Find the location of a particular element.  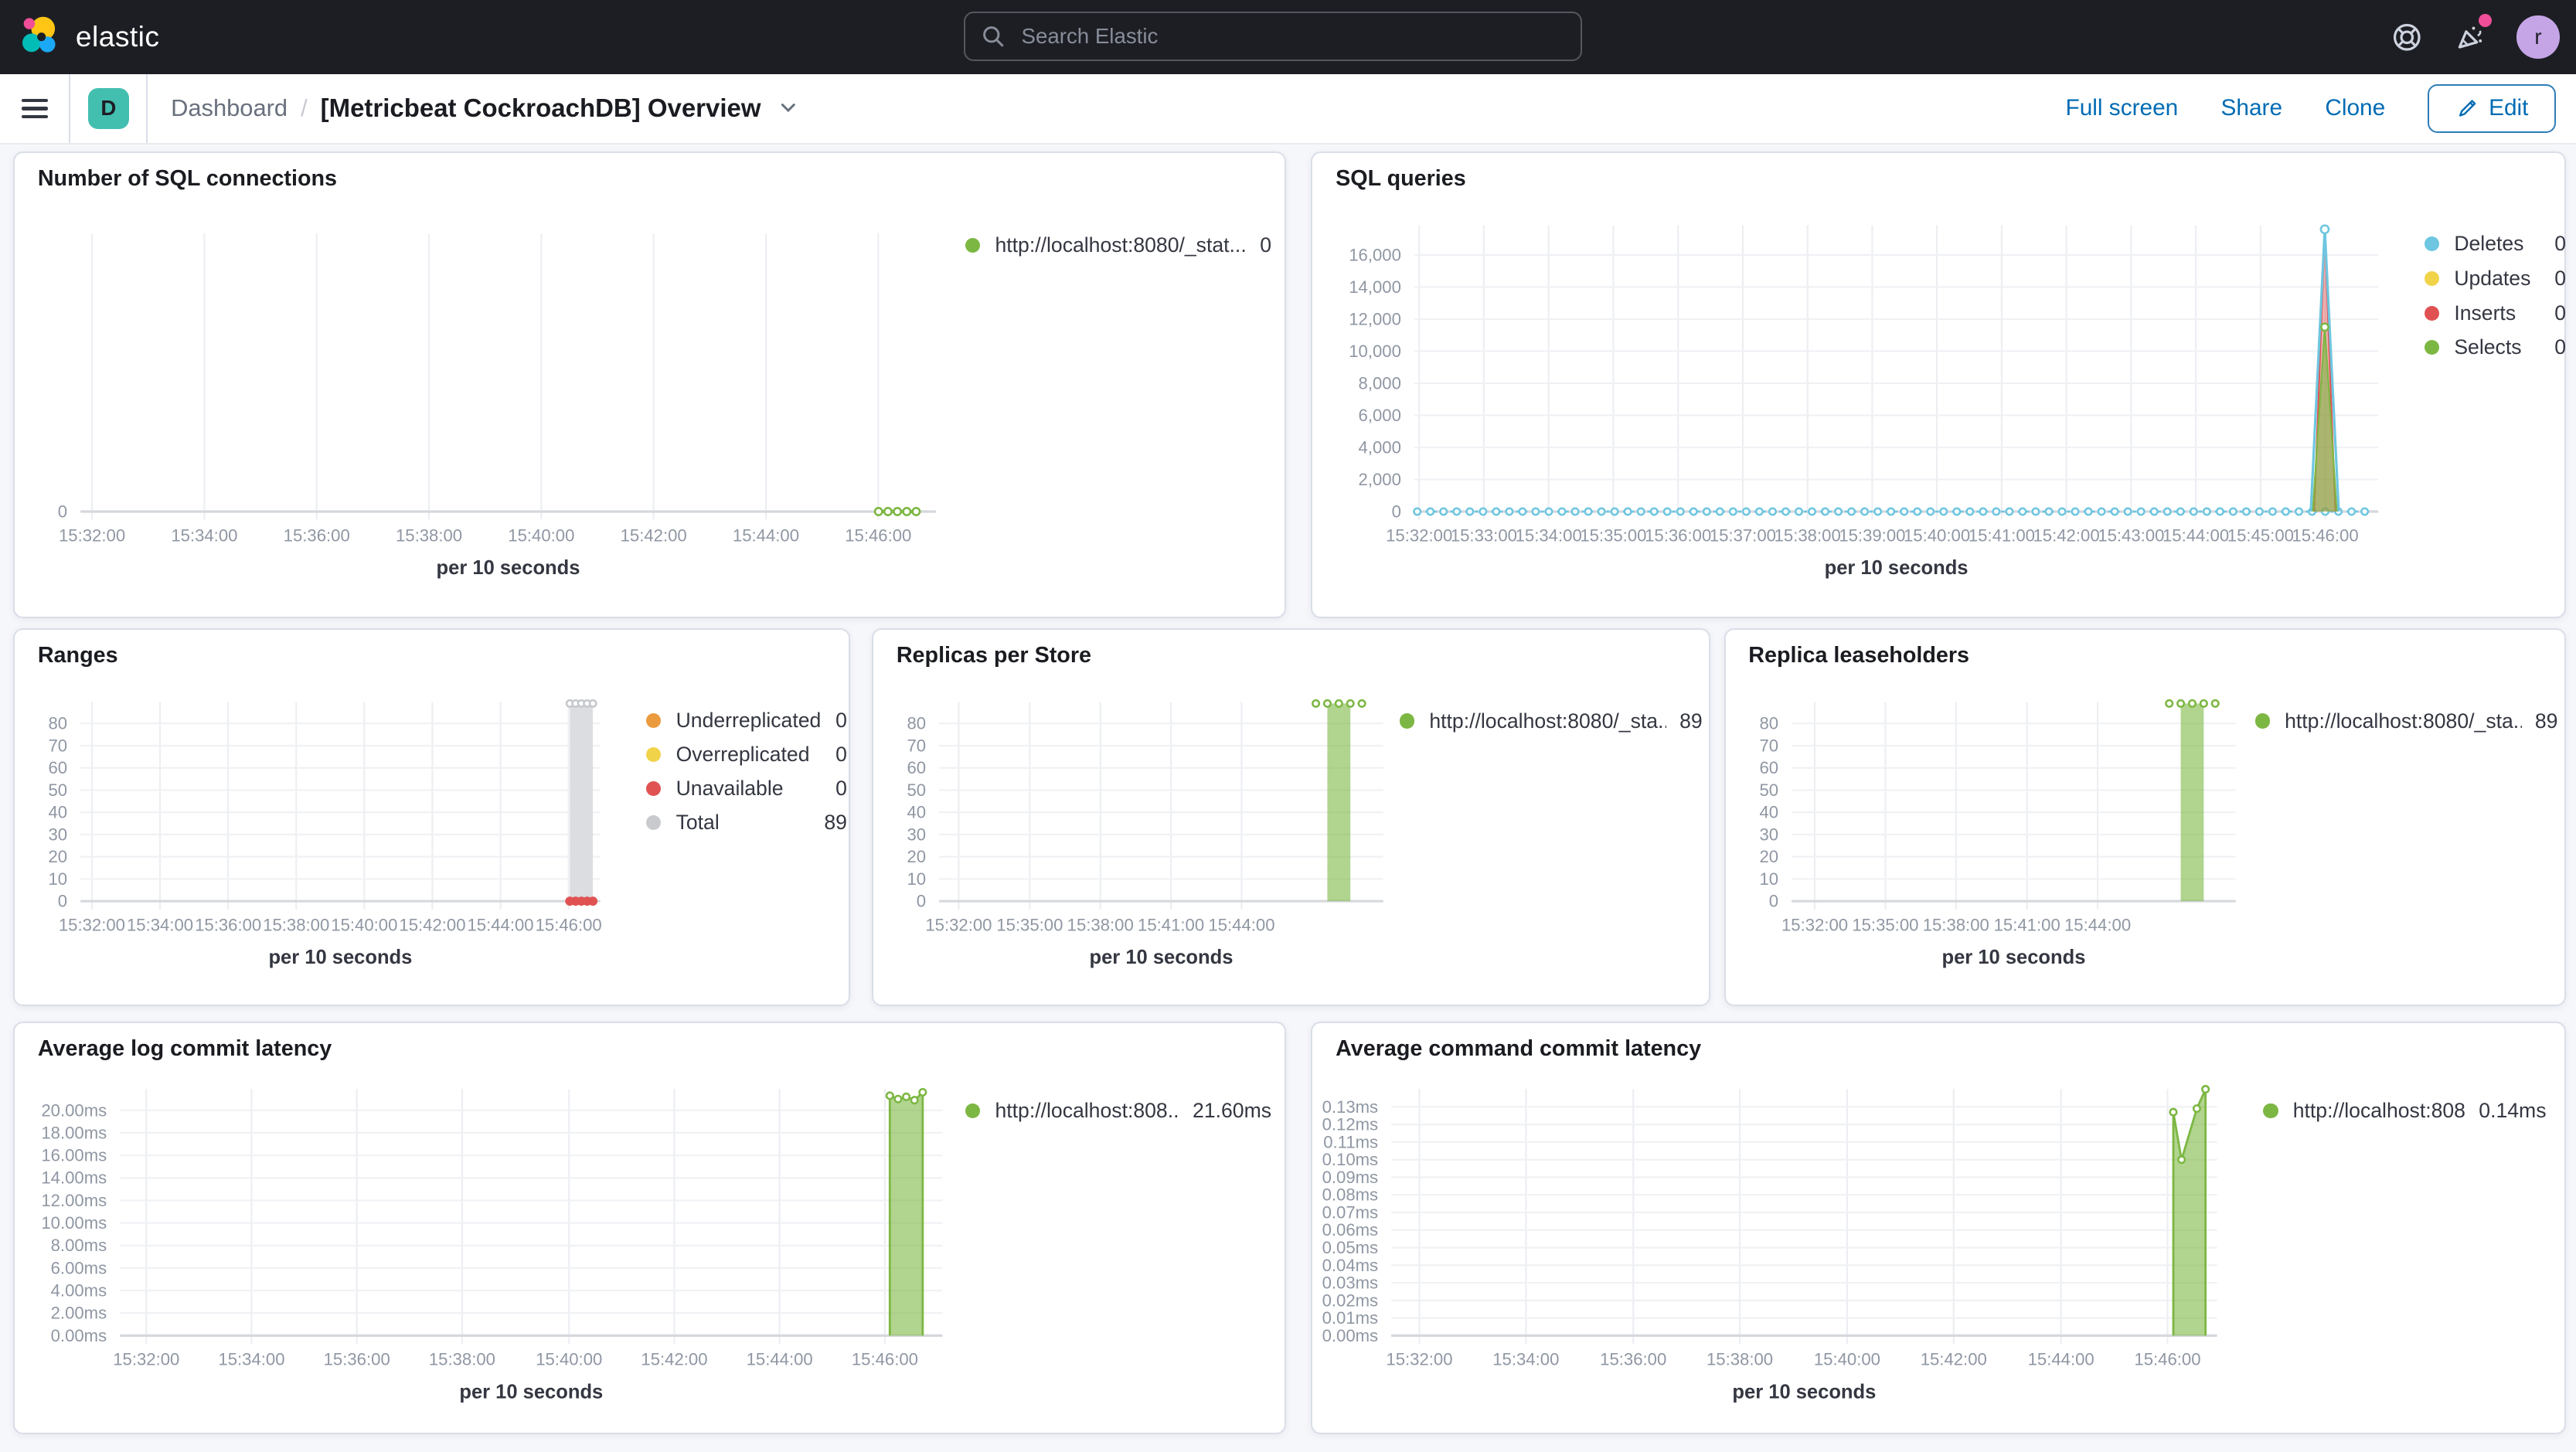

panel-title: Average log commit latency is located at coordinates (185, 1049).